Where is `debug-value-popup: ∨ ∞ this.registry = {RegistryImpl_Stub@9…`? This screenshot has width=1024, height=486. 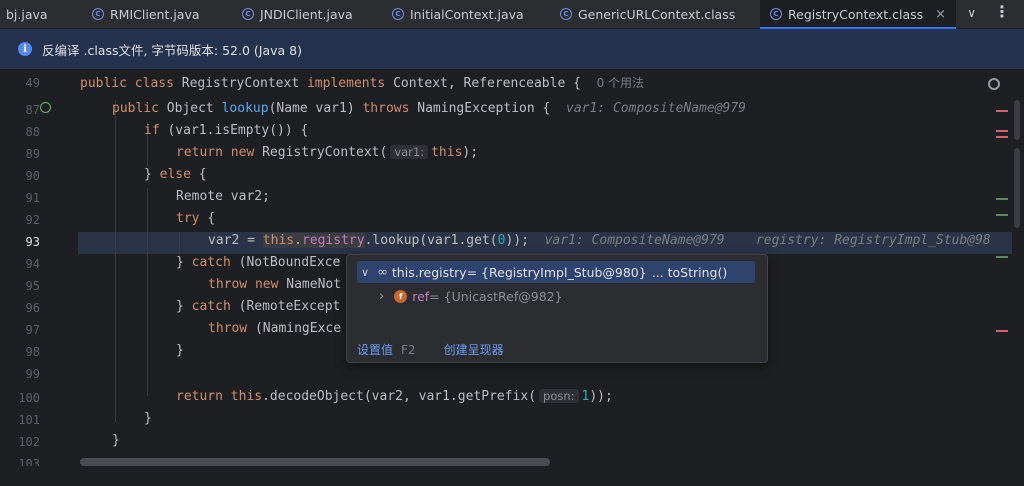
debug-value-popup: ∨ ∞ this.registry = {RegistryImpl_Stub@9… is located at coordinates (557, 308).